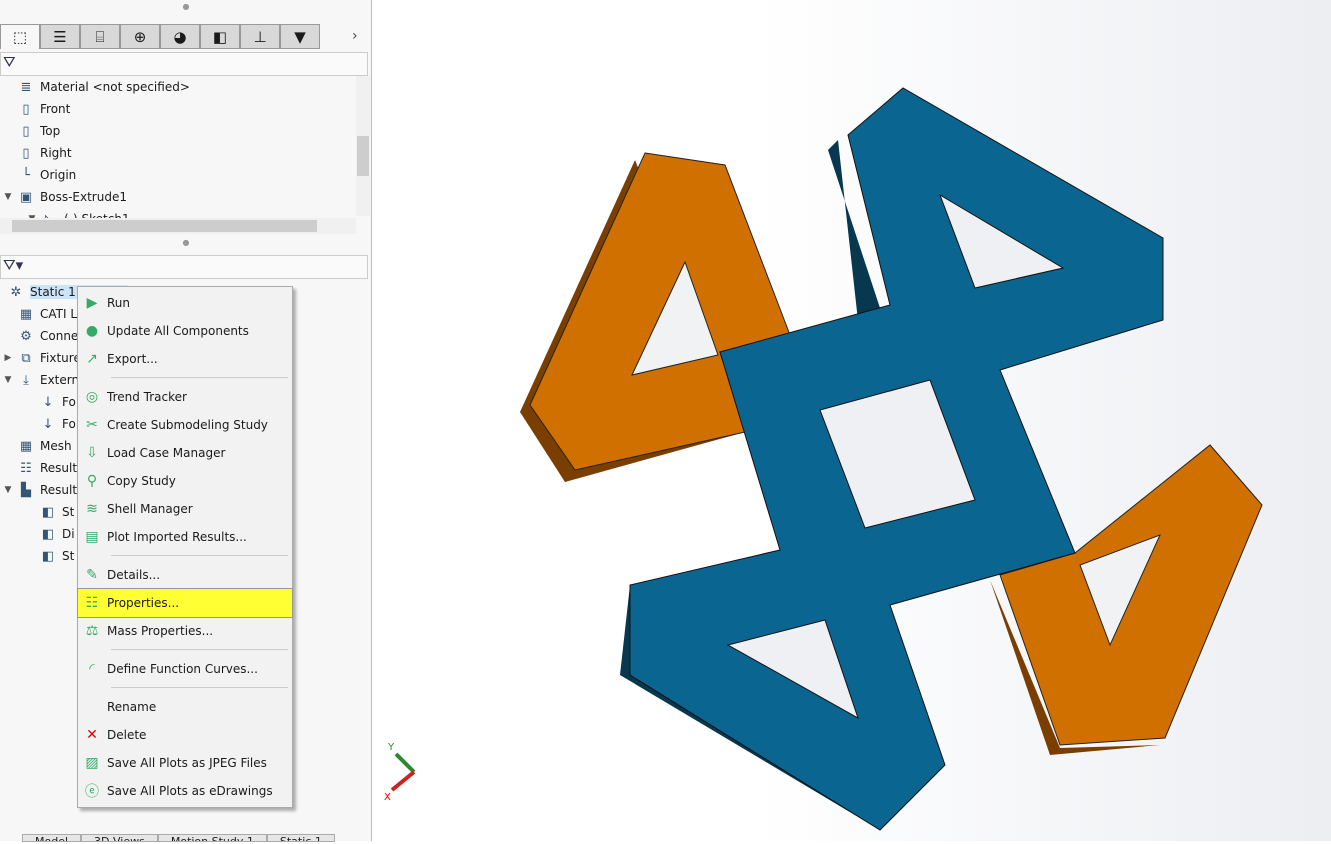 Image resolution: width=1331 pixels, height=844 pixels. Describe the element at coordinates (83, 197) in the screenshot. I see `tree-item-label: Boss-Extrude1` at that location.